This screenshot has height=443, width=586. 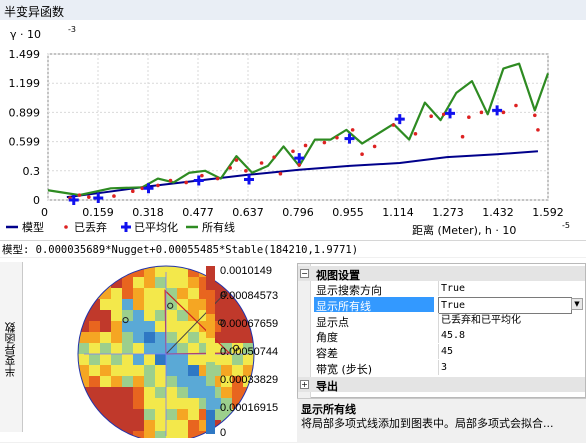 I want to click on property-row: 显示搜索方向 True, so click(x=441, y=289).